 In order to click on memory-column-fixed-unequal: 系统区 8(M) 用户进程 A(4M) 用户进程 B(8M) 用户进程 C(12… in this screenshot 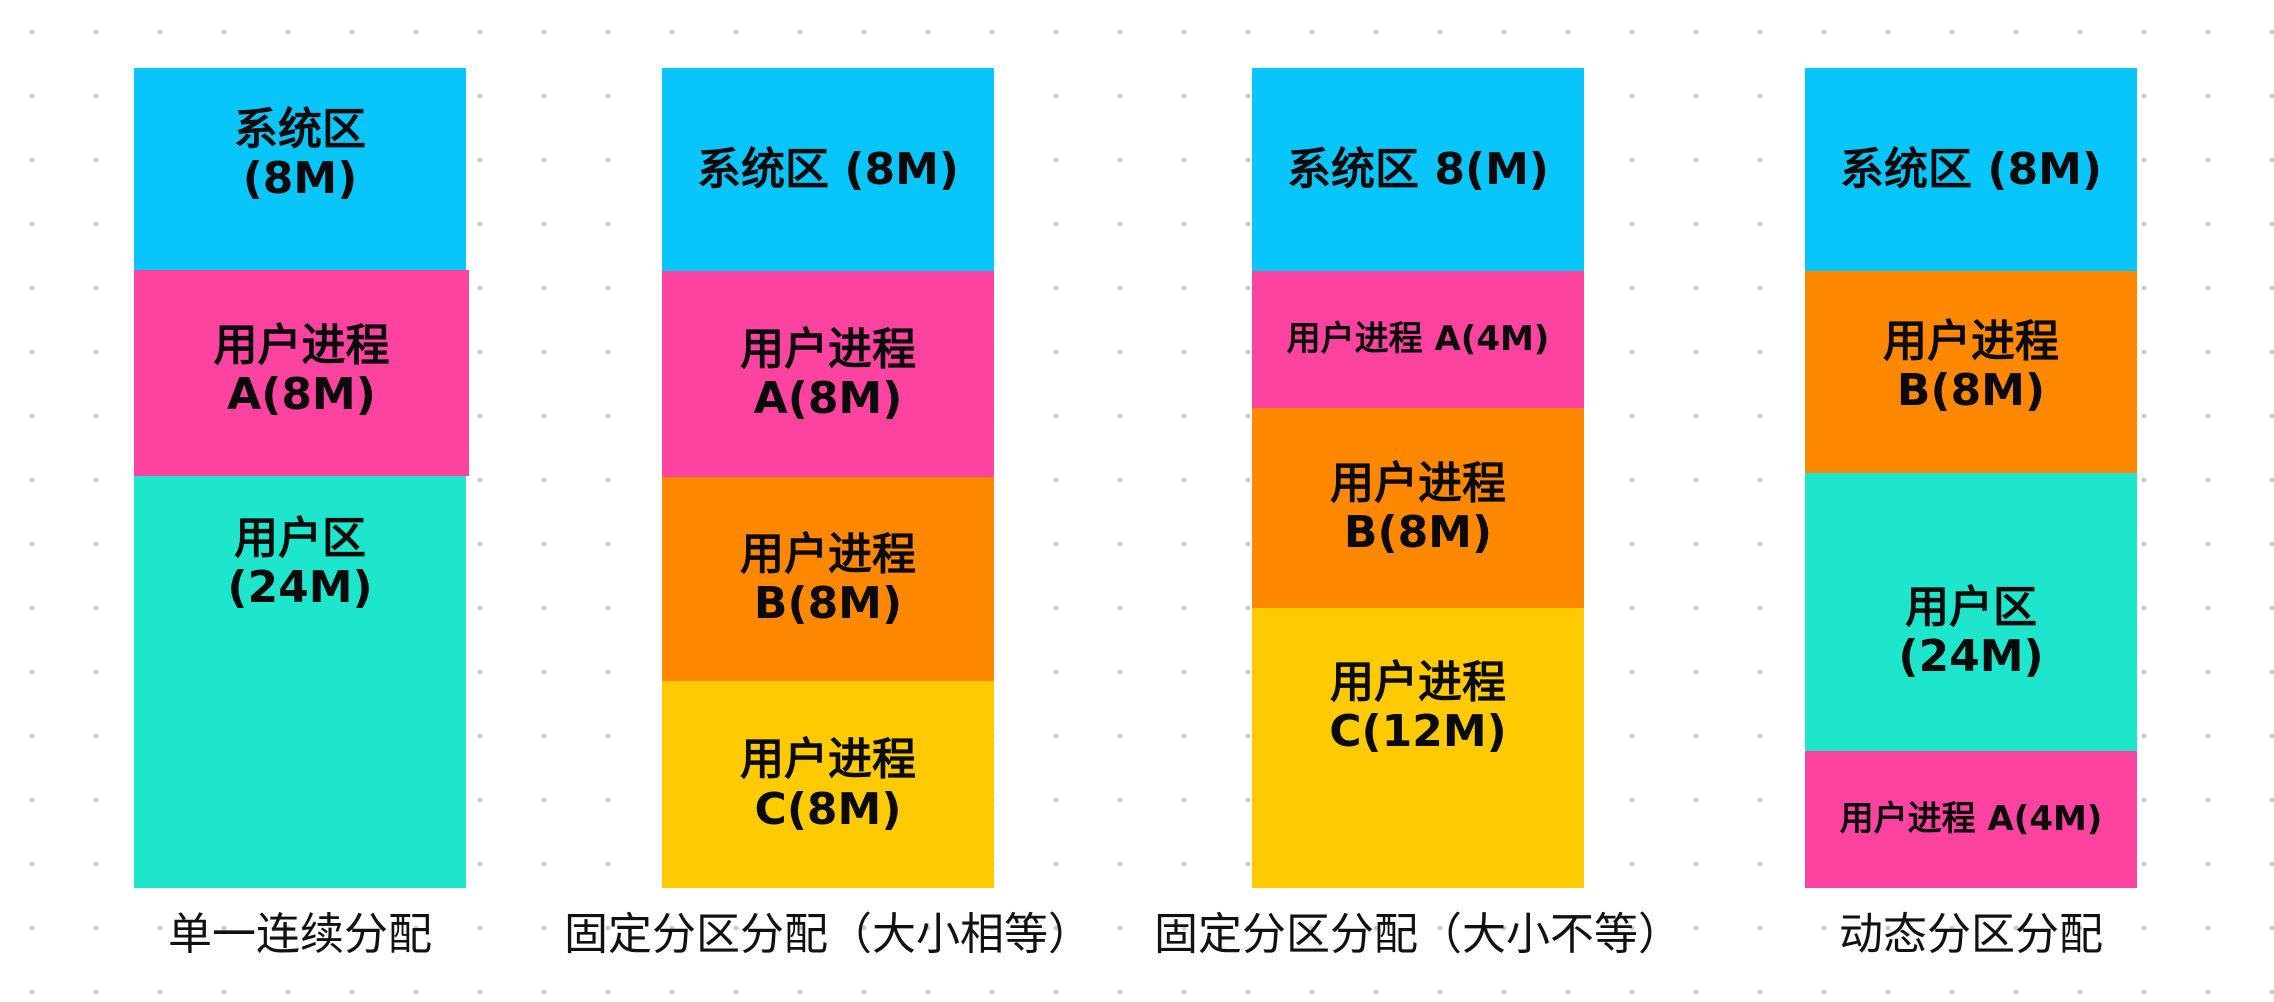, I will do `click(1418, 478)`.